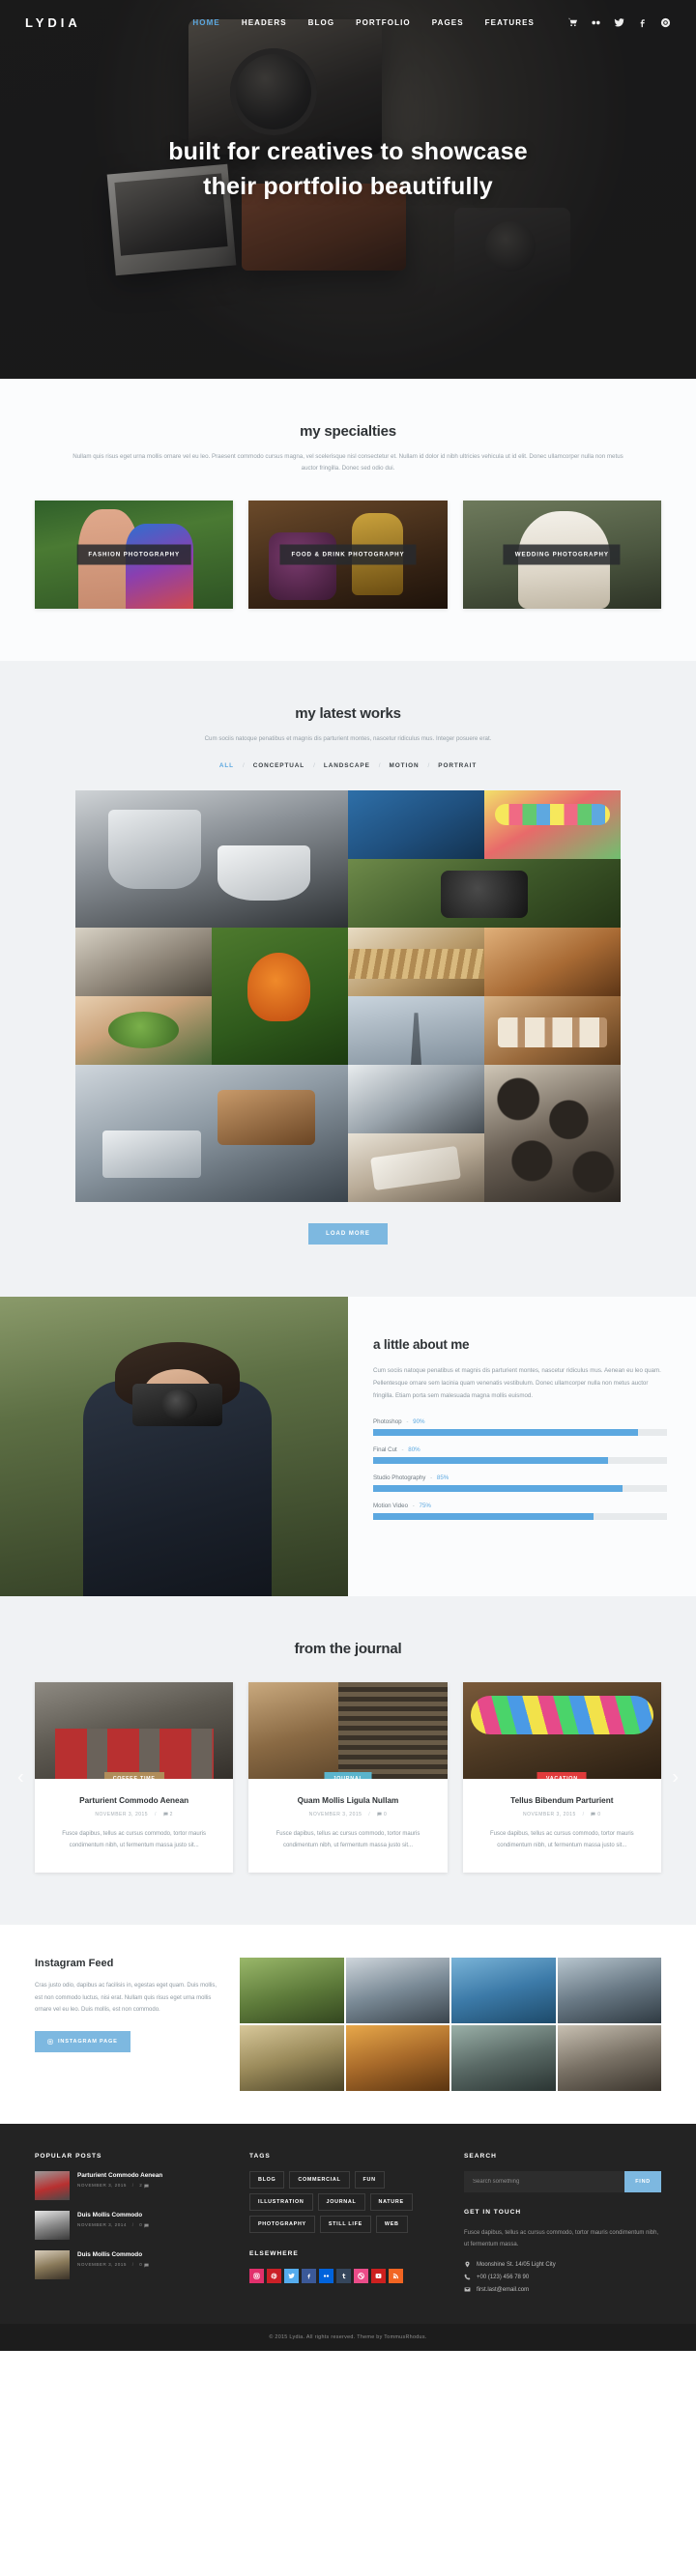 The height and width of the screenshot is (2576, 696). I want to click on instagram-title: Instagram Feed, so click(74, 1964).